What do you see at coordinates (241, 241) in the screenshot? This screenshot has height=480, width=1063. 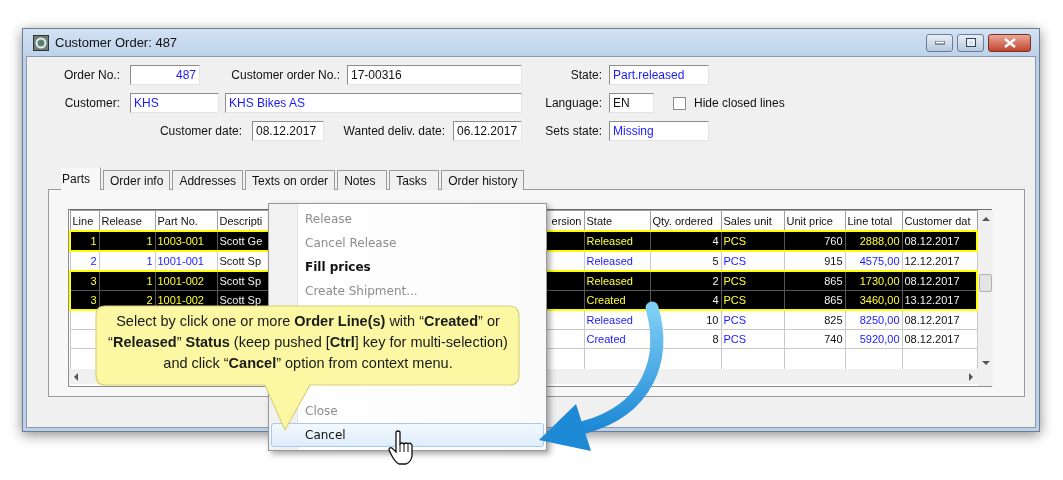 I see `table-cell: Scott Ge` at bounding box center [241, 241].